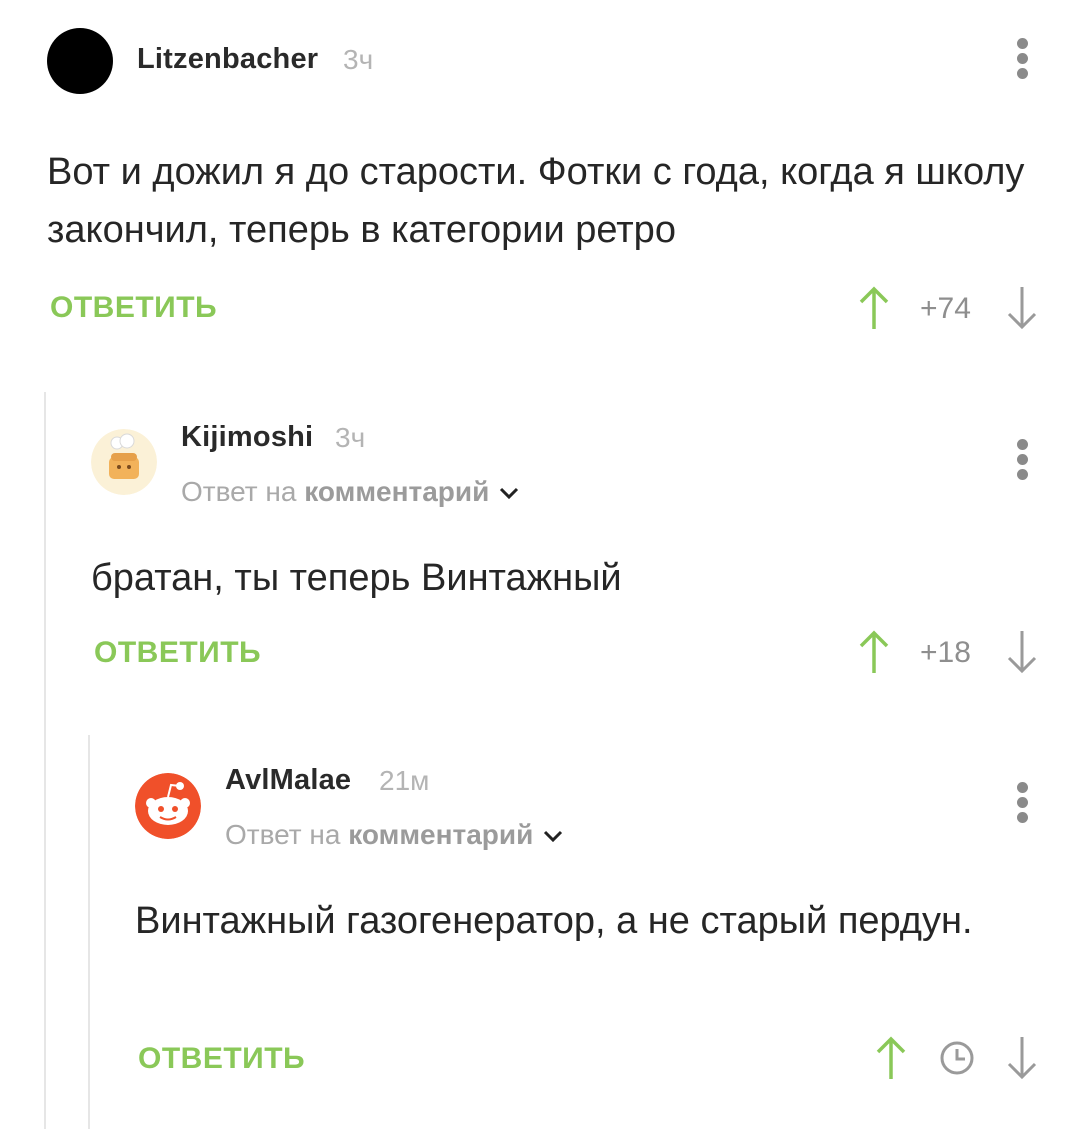  What do you see at coordinates (957, 1058) in the screenshot?
I see `clock-icon` at bounding box center [957, 1058].